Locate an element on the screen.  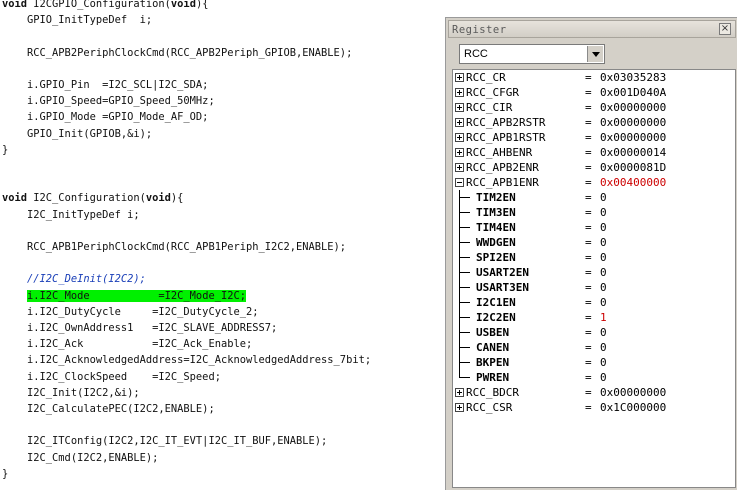
register-value: 0x00000014 is located at coordinates (633, 152).